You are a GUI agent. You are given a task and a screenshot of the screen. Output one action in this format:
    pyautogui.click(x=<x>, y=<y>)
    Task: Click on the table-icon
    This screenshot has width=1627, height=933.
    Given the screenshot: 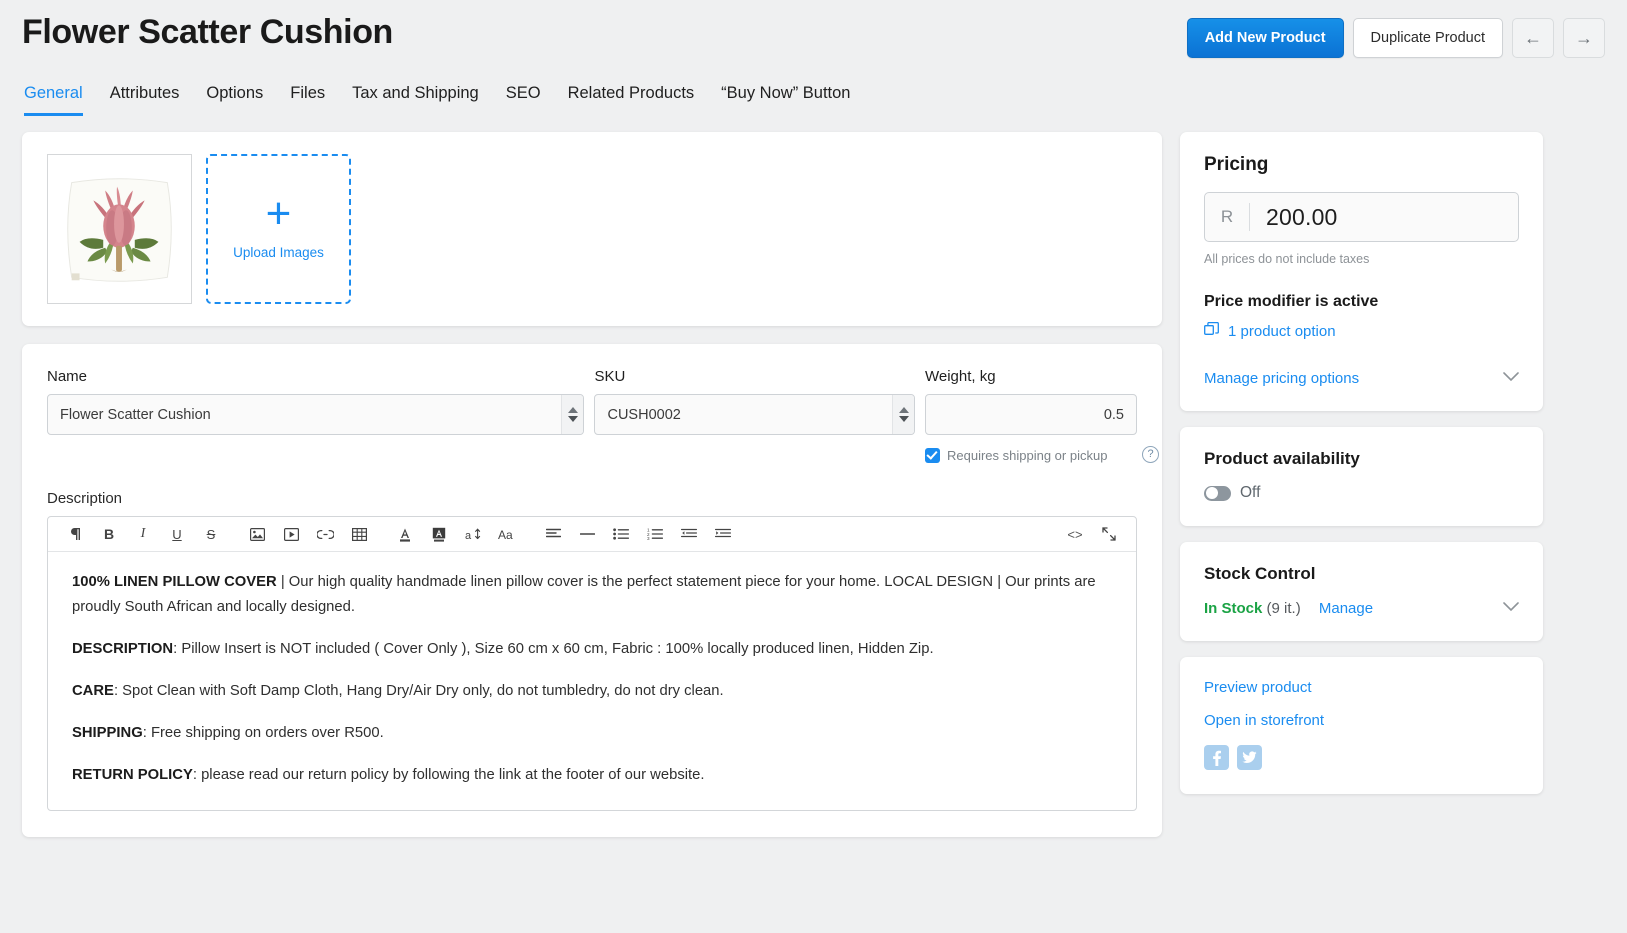 What is the action you would take?
    pyautogui.click(x=359, y=534)
    